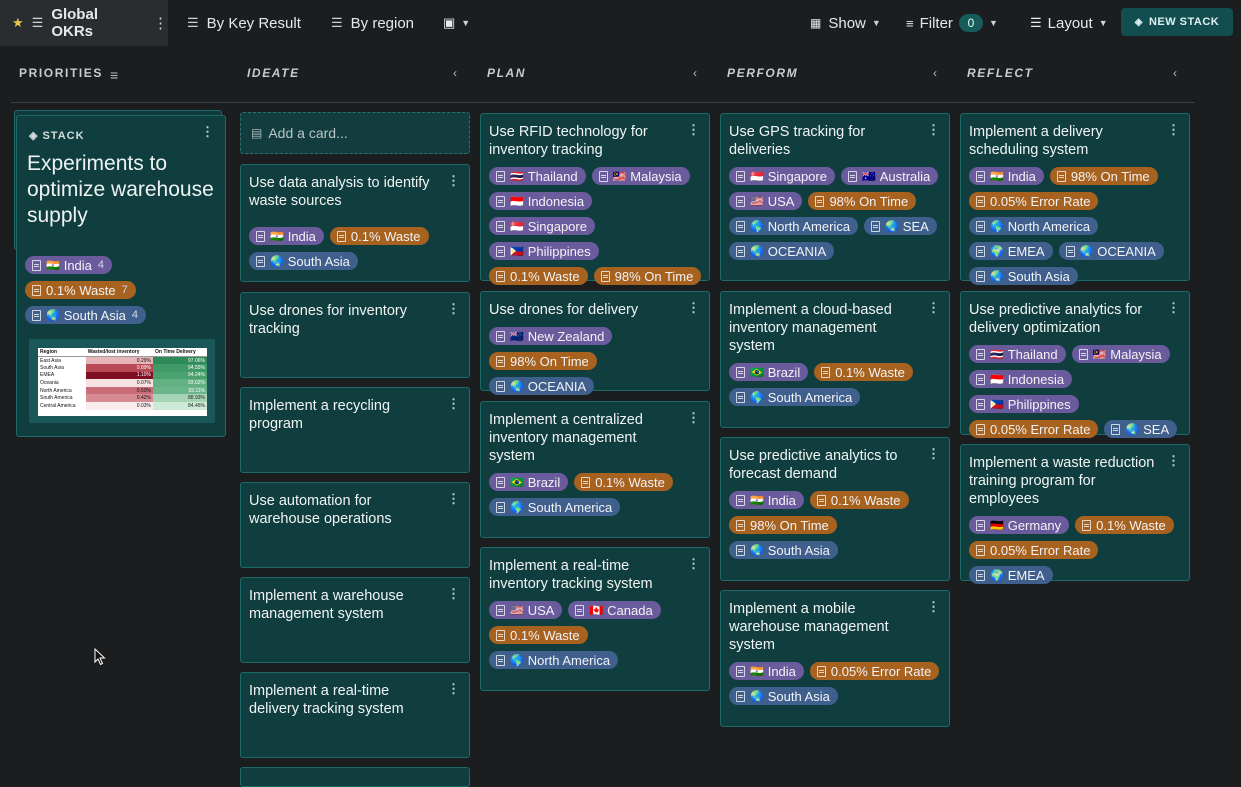 This screenshot has height=787, width=1241. What do you see at coordinates (114, 75) in the screenshot?
I see `sort-filter-icon: ≡` at bounding box center [114, 75].